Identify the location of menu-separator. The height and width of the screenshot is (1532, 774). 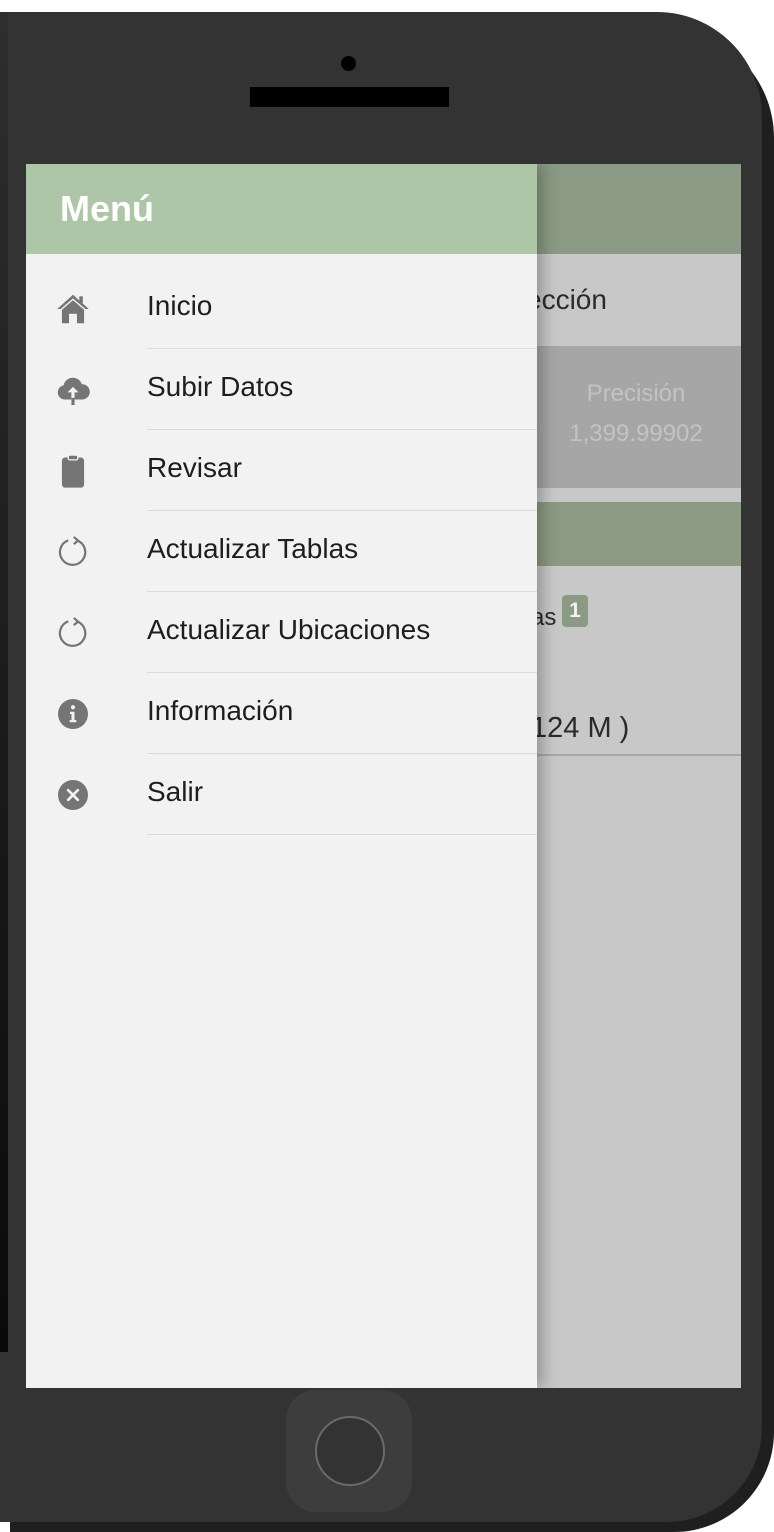
(342, 834).